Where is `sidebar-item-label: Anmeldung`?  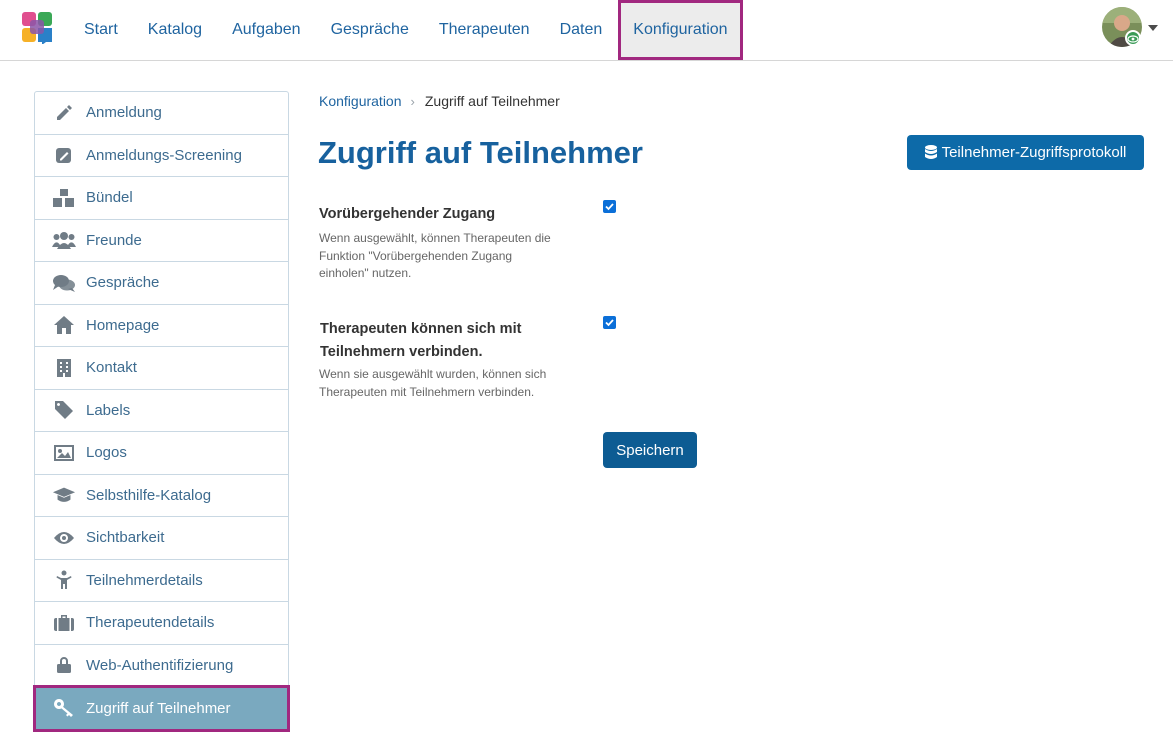
sidebar-item-label: Anmeldung is located at coordinates (124, 113).